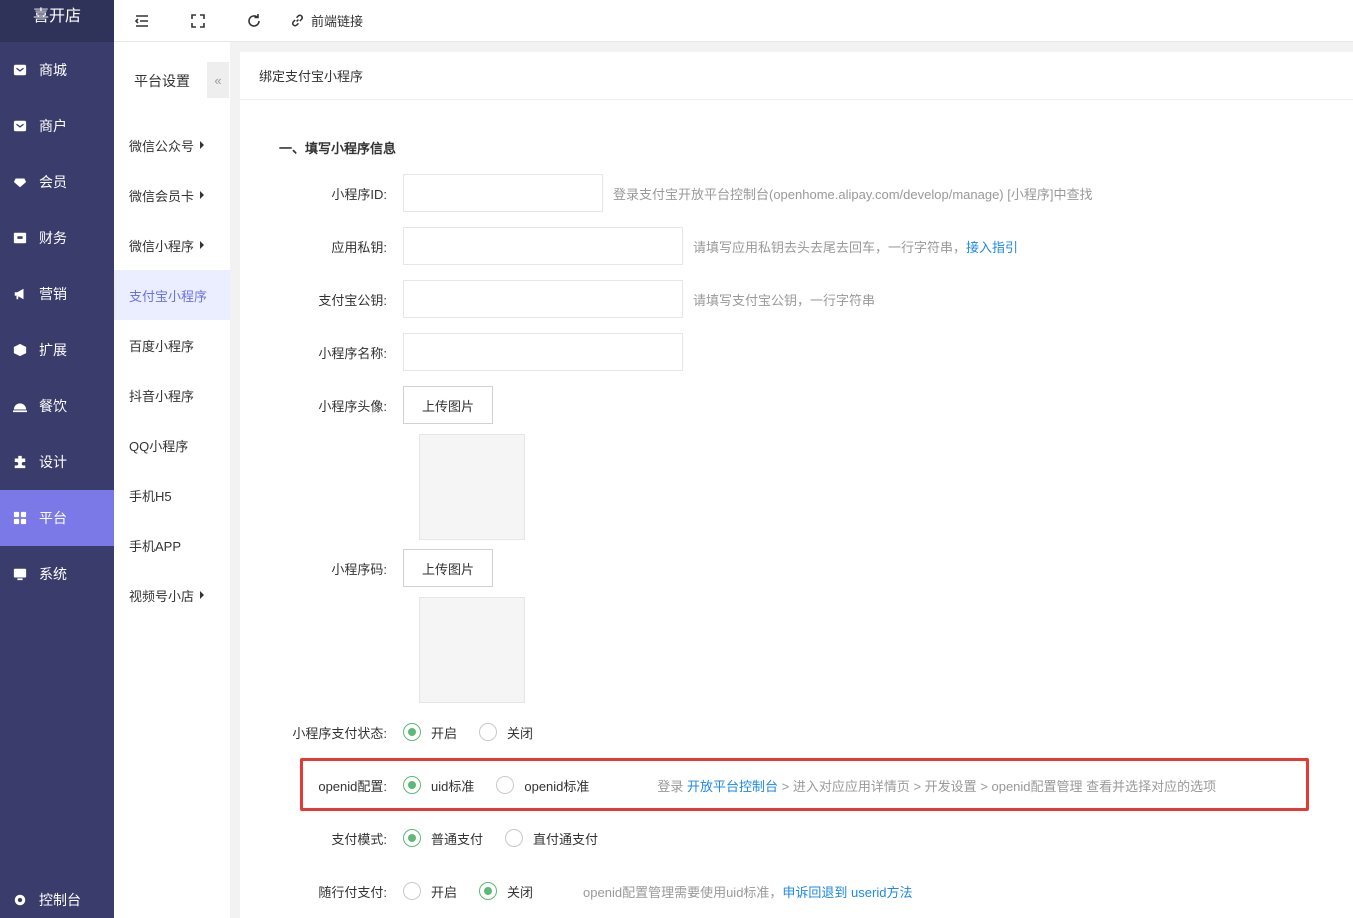 This screenshot has width=1353, height=918. What do you see at coordinates (733, 21) in the screenshot?
I see `top-toolbar: 前端链接` at bounding box center [733, 21].